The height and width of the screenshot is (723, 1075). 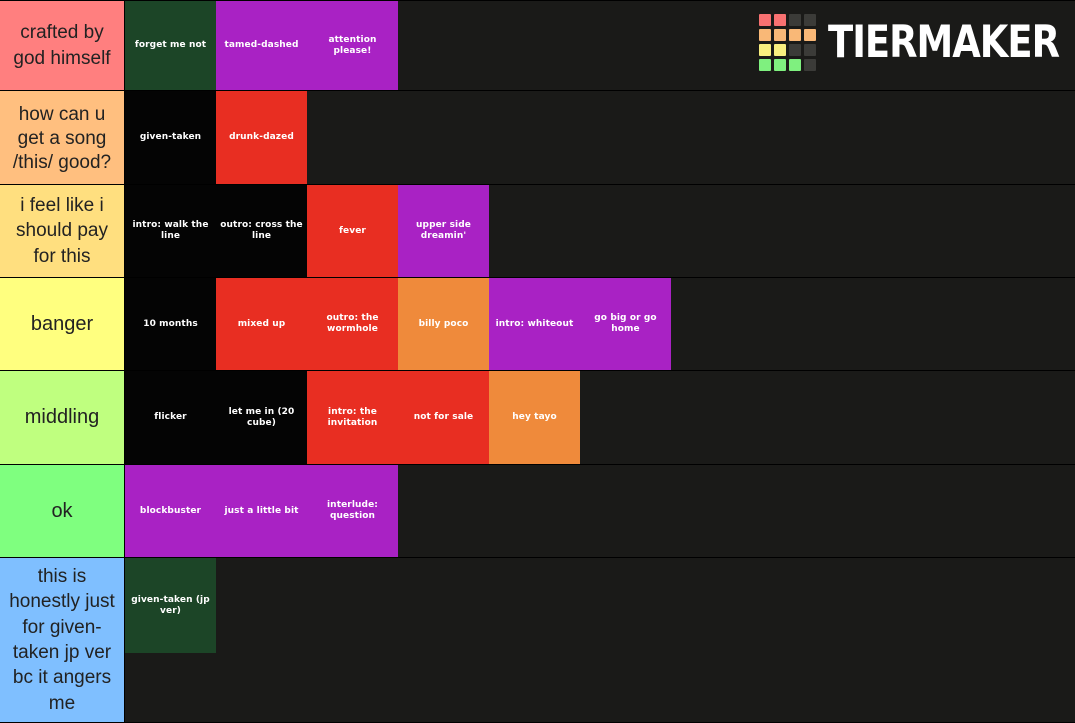 I want to click on tier-item-tile: attention please!, so click(x=352, y=45).